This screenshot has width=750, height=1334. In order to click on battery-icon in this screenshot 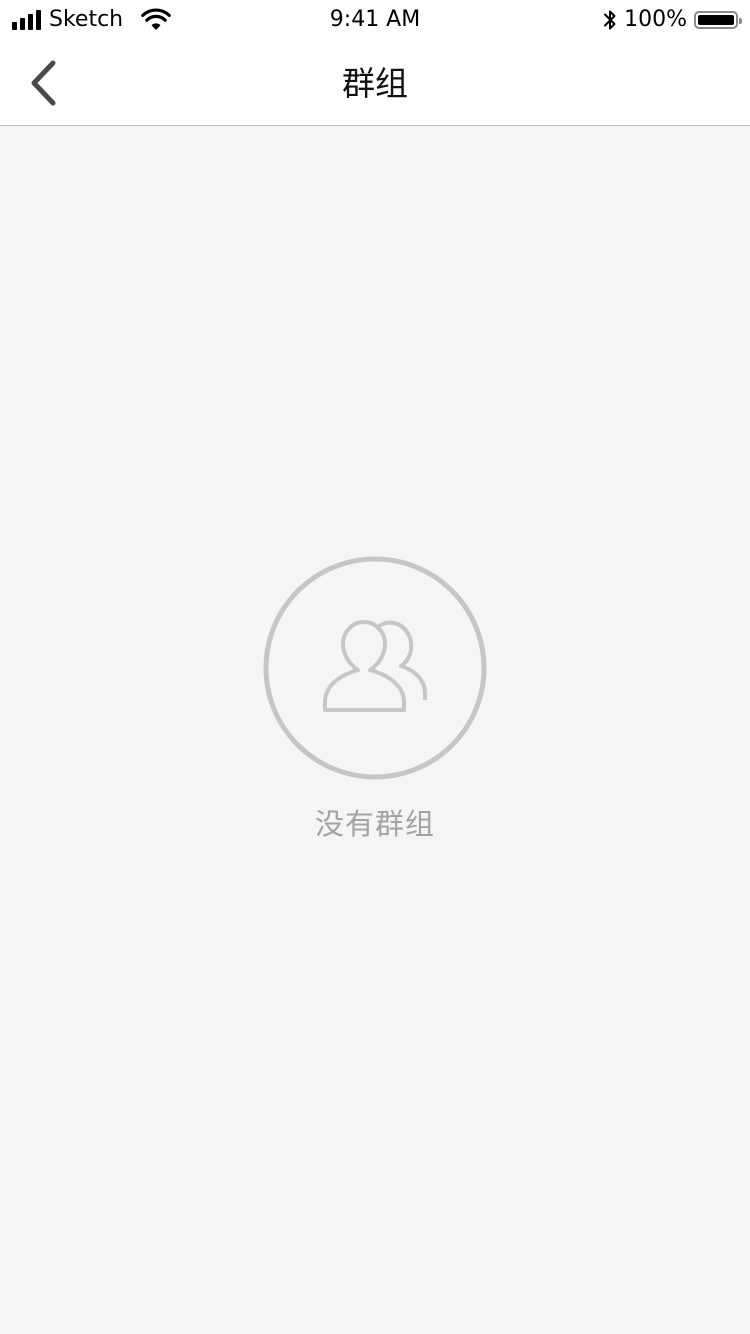, I will do `click(718, 20)`.